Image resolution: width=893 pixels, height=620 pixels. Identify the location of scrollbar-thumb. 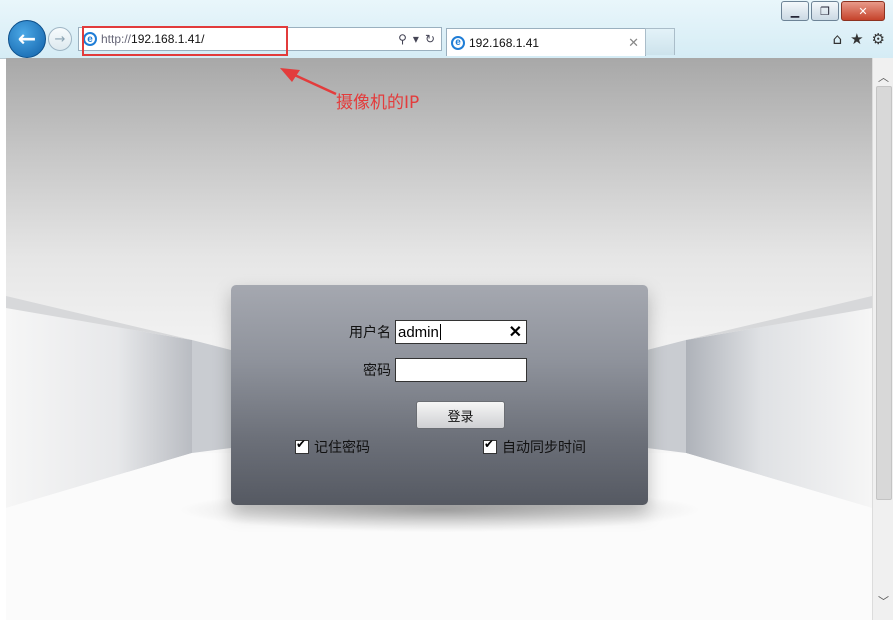
(884, 293).